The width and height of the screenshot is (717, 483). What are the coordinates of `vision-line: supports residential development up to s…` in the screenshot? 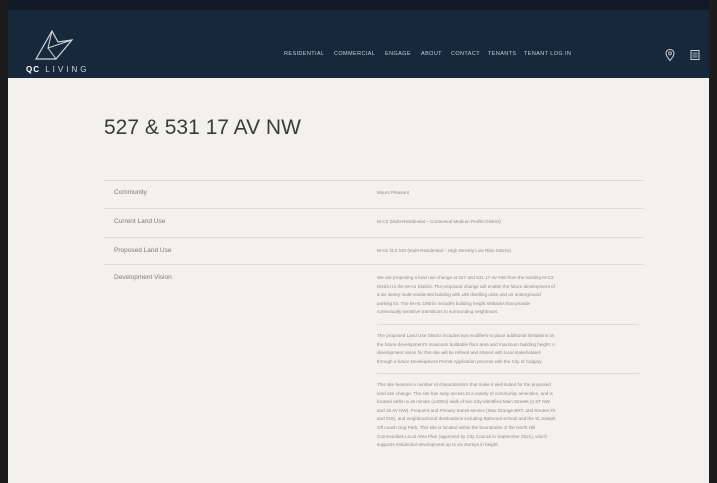 It's located at (438, 445).